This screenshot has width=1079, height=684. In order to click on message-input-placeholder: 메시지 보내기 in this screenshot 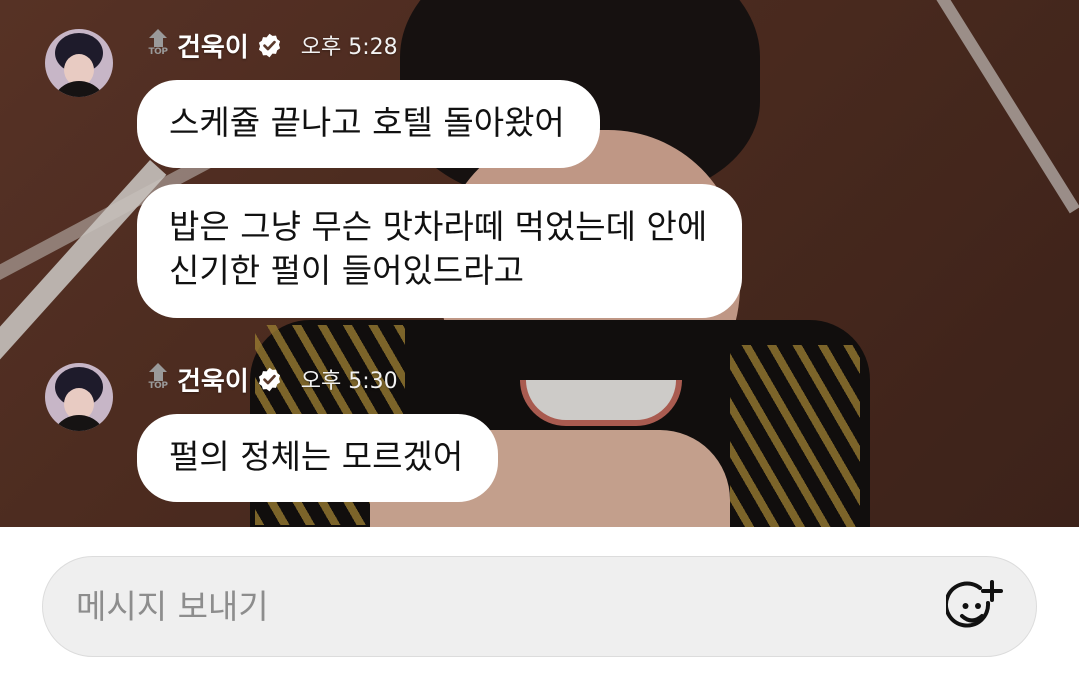, I will do `click(172, 606)`.